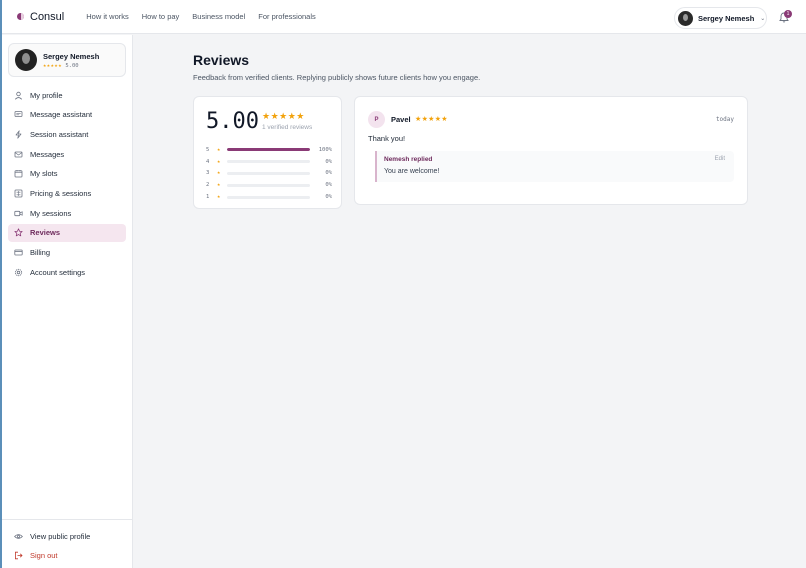  What do you see at coordinates (67, 174) in the screenshot?
I see `sidebar-item-my-slots: My slots` at bounding box center [67, 174].